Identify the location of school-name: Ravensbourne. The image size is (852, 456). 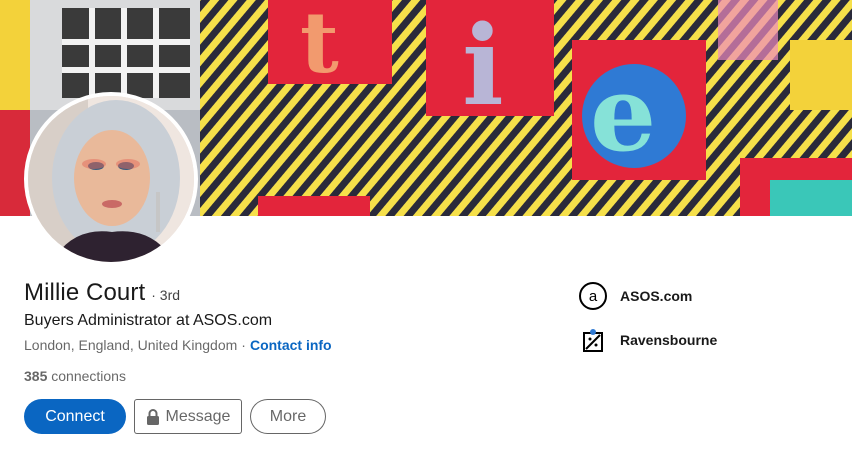
(669, 340).